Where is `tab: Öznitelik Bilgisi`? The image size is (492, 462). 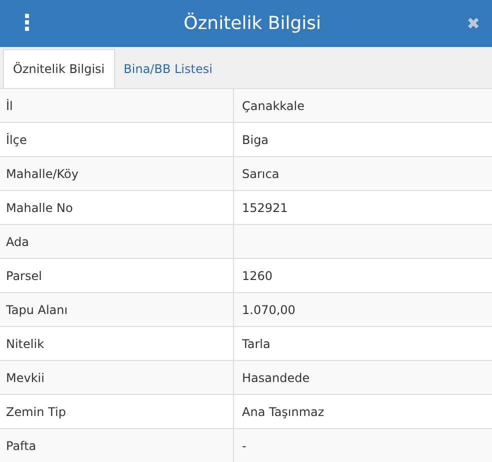
tab: Öznitelik Bilgisi is located at coordinates (59, 68).